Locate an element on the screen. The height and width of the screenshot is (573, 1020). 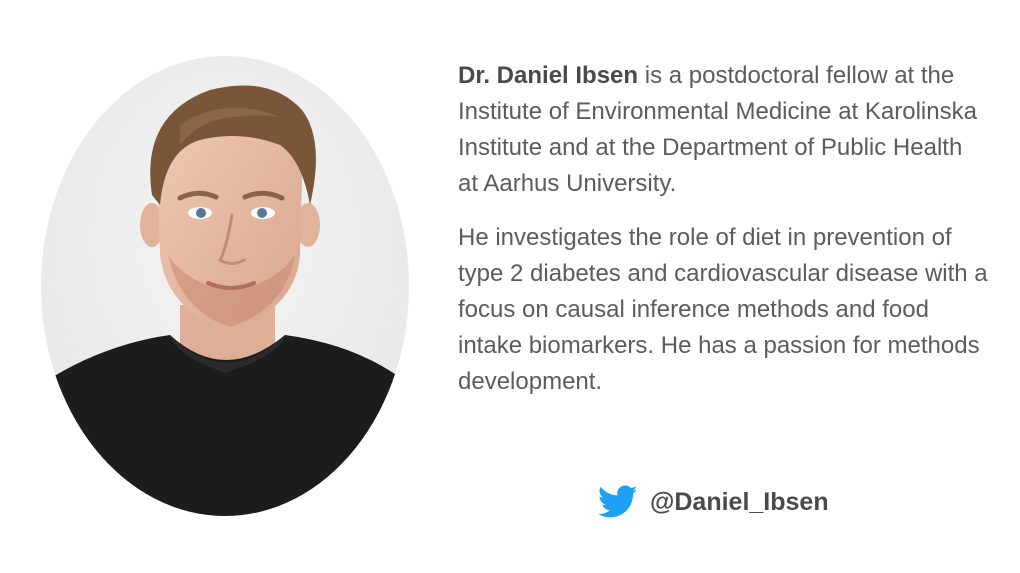
twitter-handle: @Daniel_Ibsen is located at coordinates (739, 501).